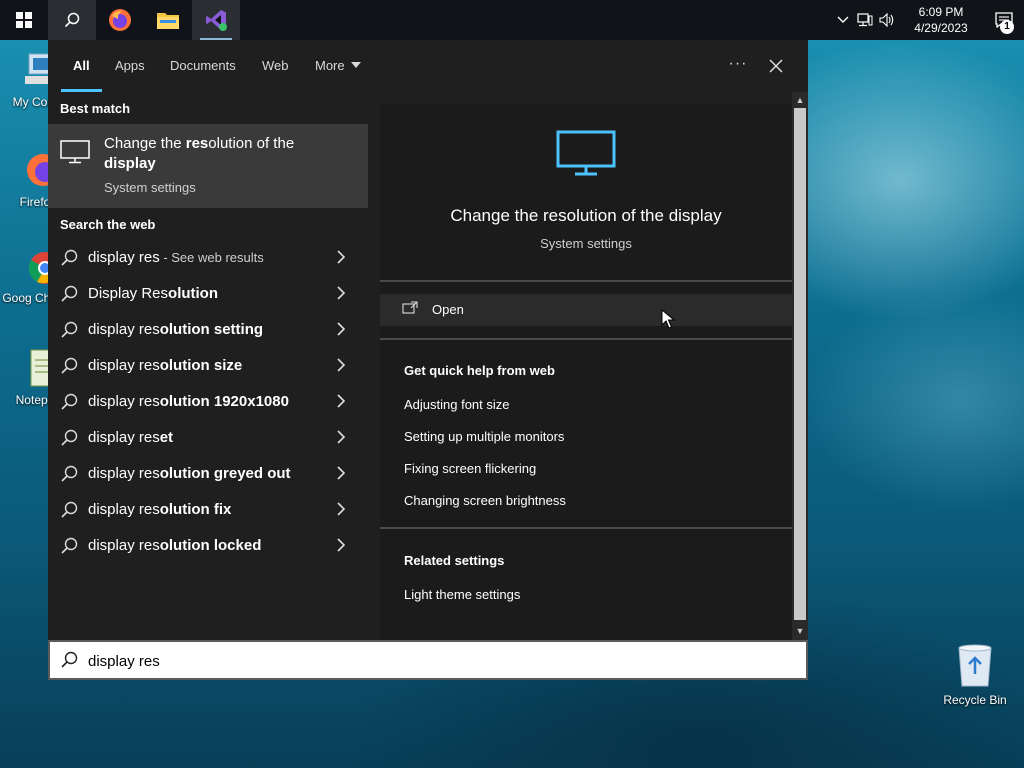 This screenshot has height=768, width=1024. I want to click on detail-scrollbar: ▲ ▼, so click(800, 366).